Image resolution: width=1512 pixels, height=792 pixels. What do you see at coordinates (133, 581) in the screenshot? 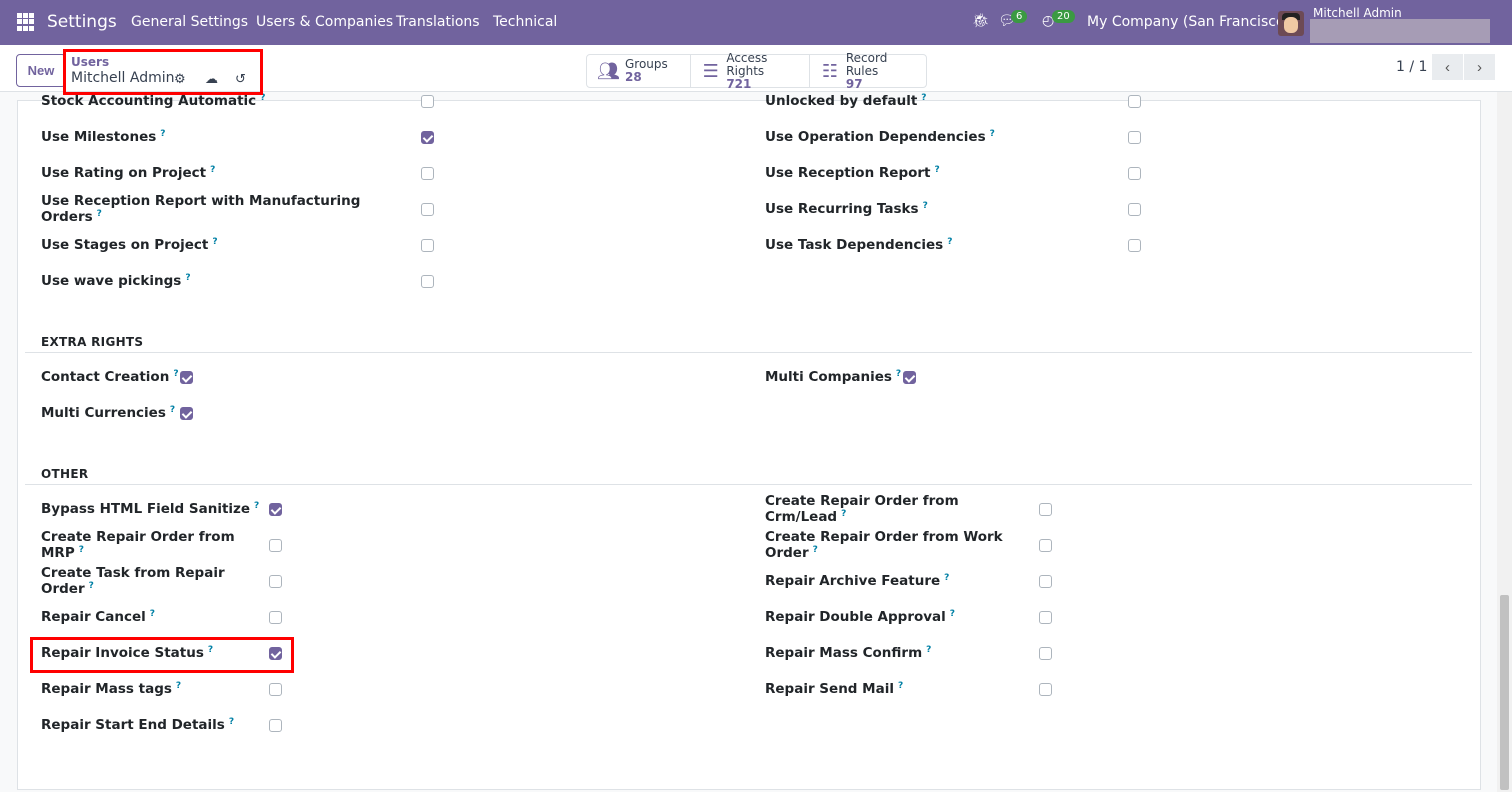
I see `setting-label: Create Task from Repair Order` at bounding box center [133, 581].